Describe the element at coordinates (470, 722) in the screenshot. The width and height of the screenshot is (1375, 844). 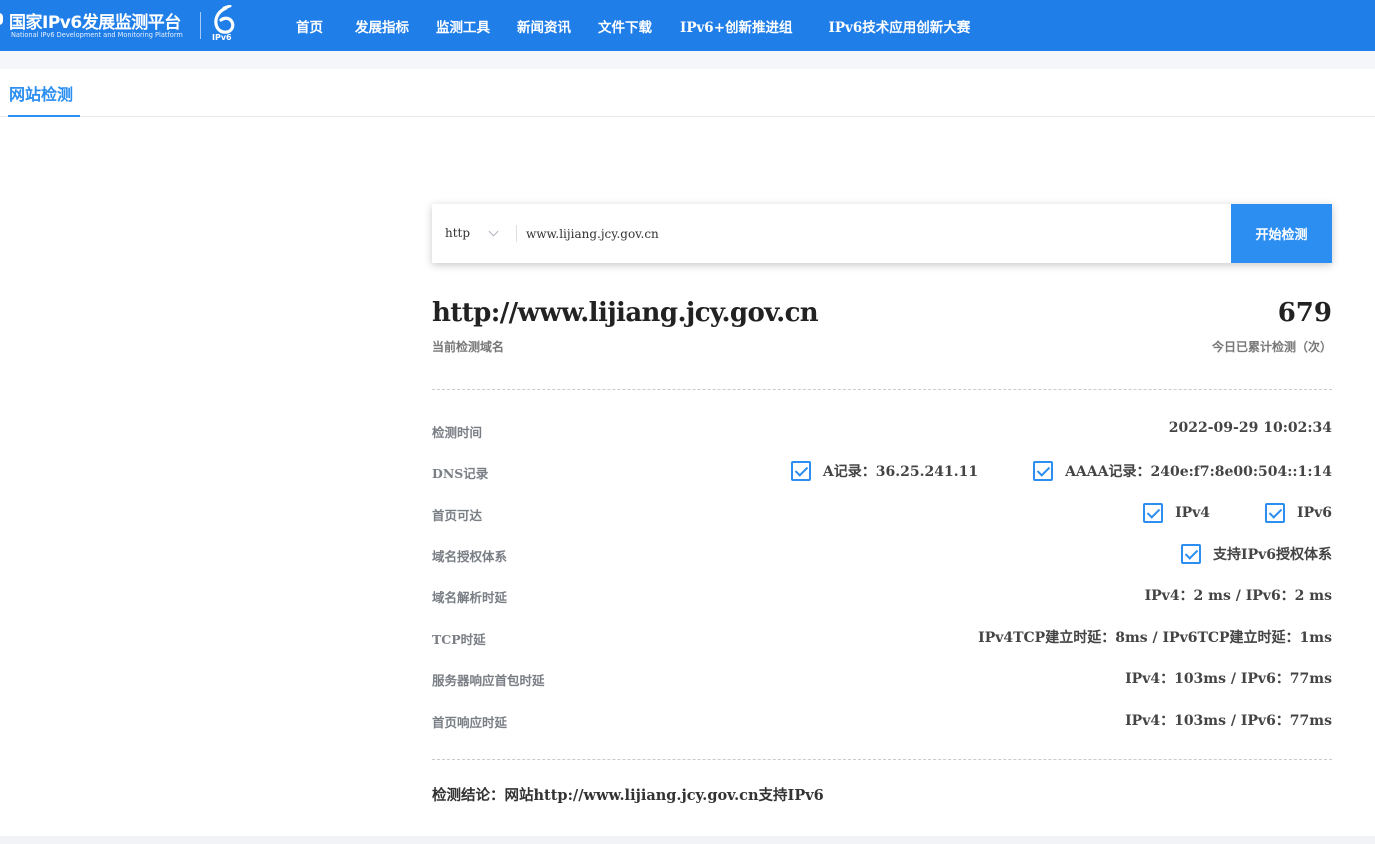
I see `row-label: 首页响应时延` at that location.